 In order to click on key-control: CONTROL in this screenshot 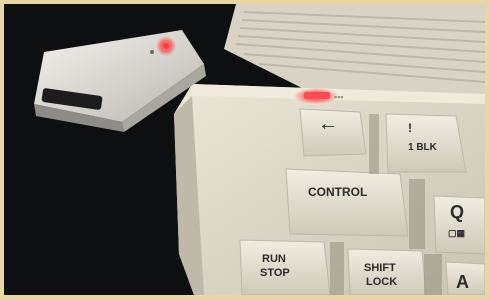, I will do `click(347, 202)`.